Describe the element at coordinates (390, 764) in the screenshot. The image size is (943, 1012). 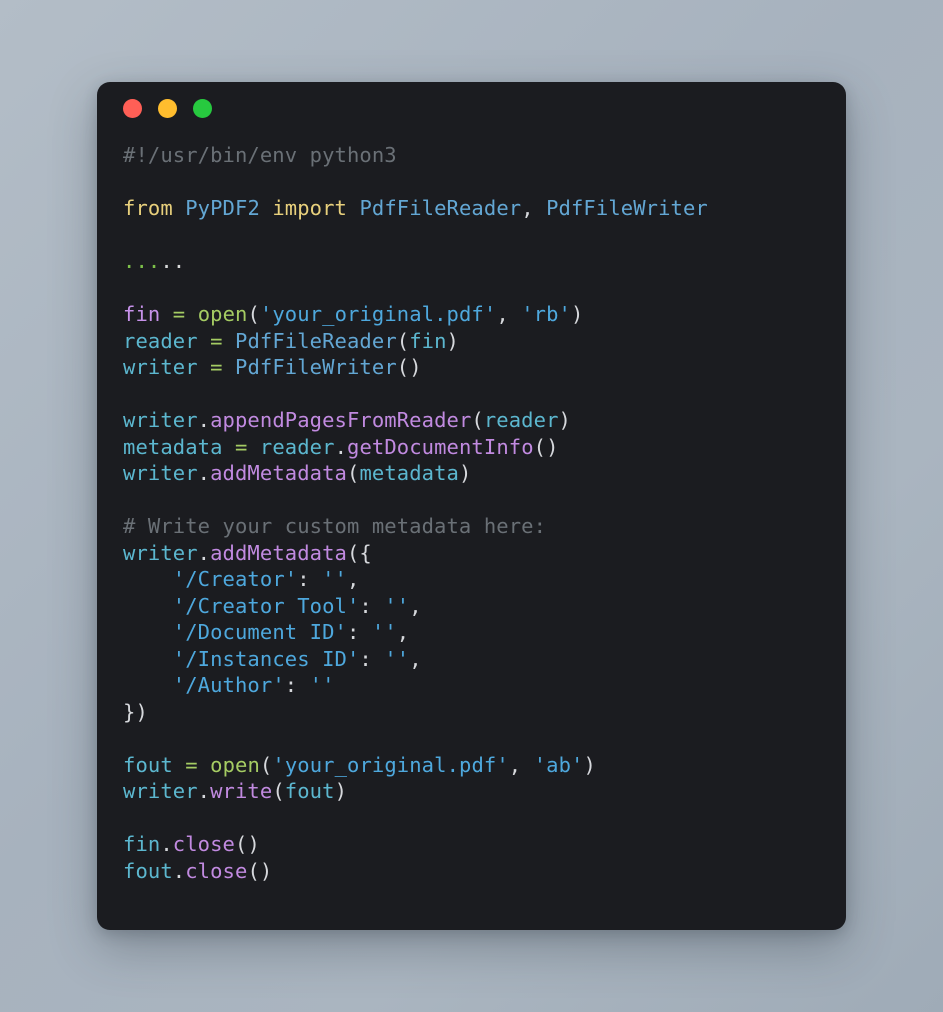
I see `string-path-out: 'your_original.pdf'` at that location.